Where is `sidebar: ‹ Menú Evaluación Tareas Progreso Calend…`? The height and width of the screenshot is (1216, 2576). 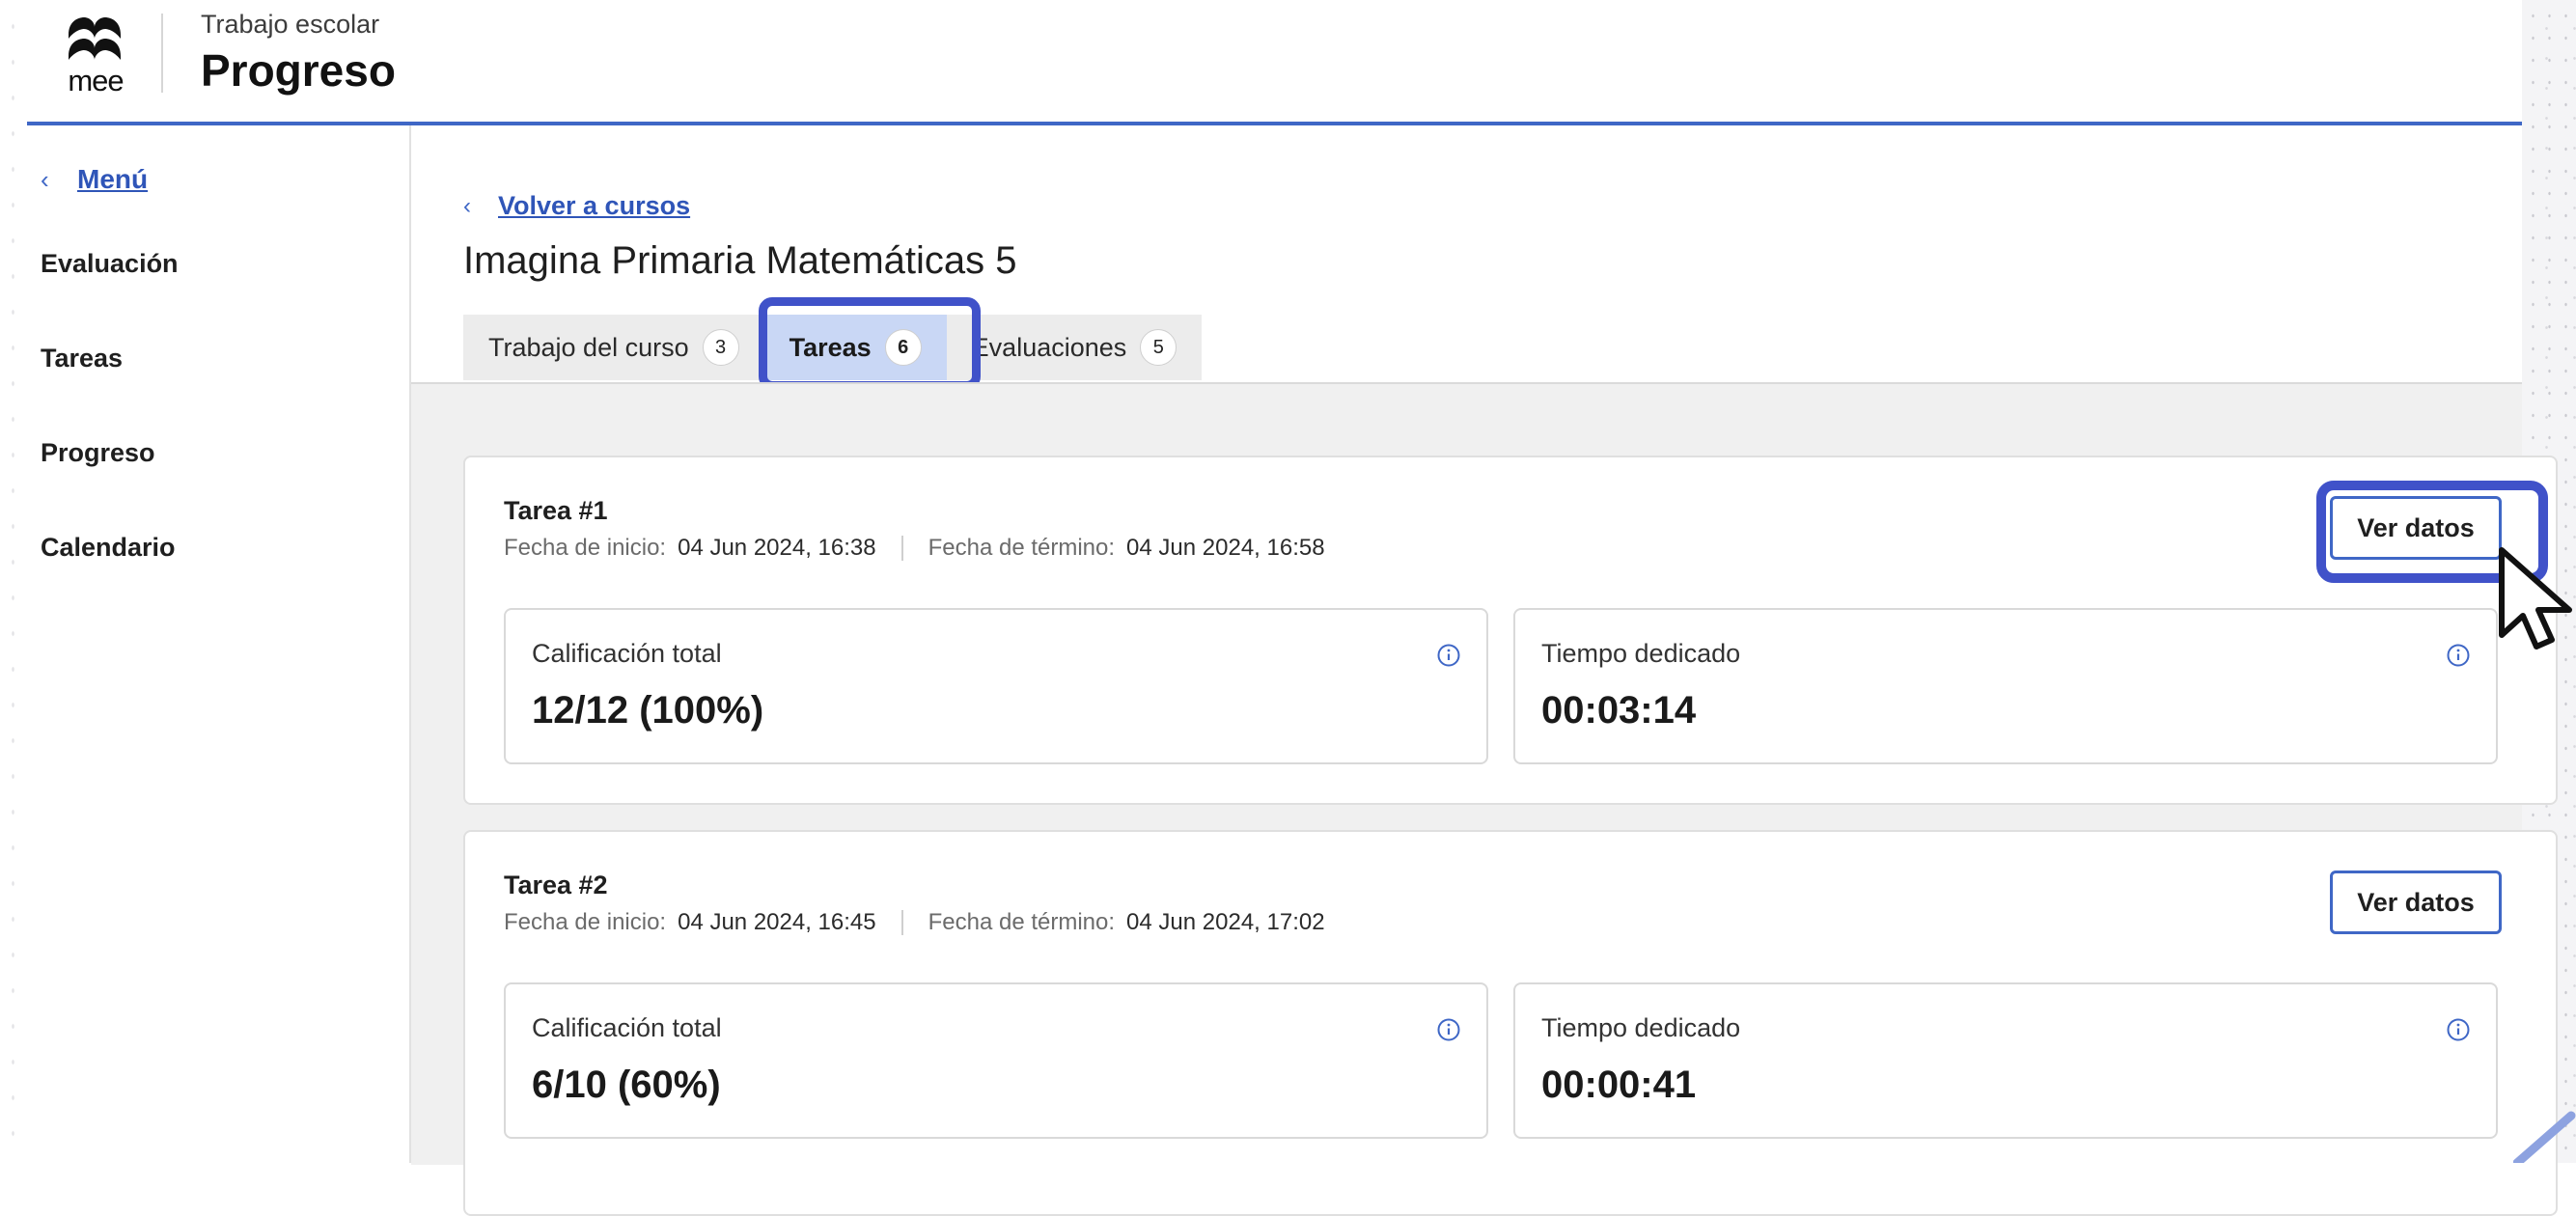 sidebar: ‹ Menú Evaluación Tareas Progreso Calend… is located at coordinates (219, 644).